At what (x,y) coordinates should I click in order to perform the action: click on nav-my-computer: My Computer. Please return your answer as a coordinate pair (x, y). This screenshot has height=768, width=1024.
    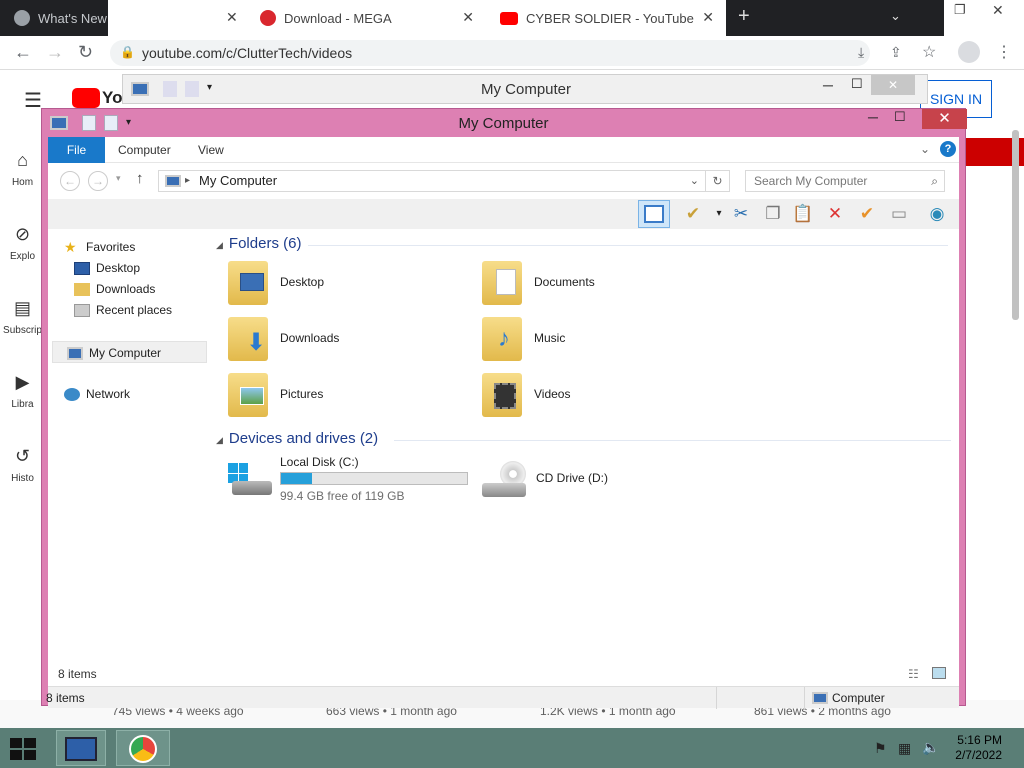
    Looking at the image, I should click on (129, 352).